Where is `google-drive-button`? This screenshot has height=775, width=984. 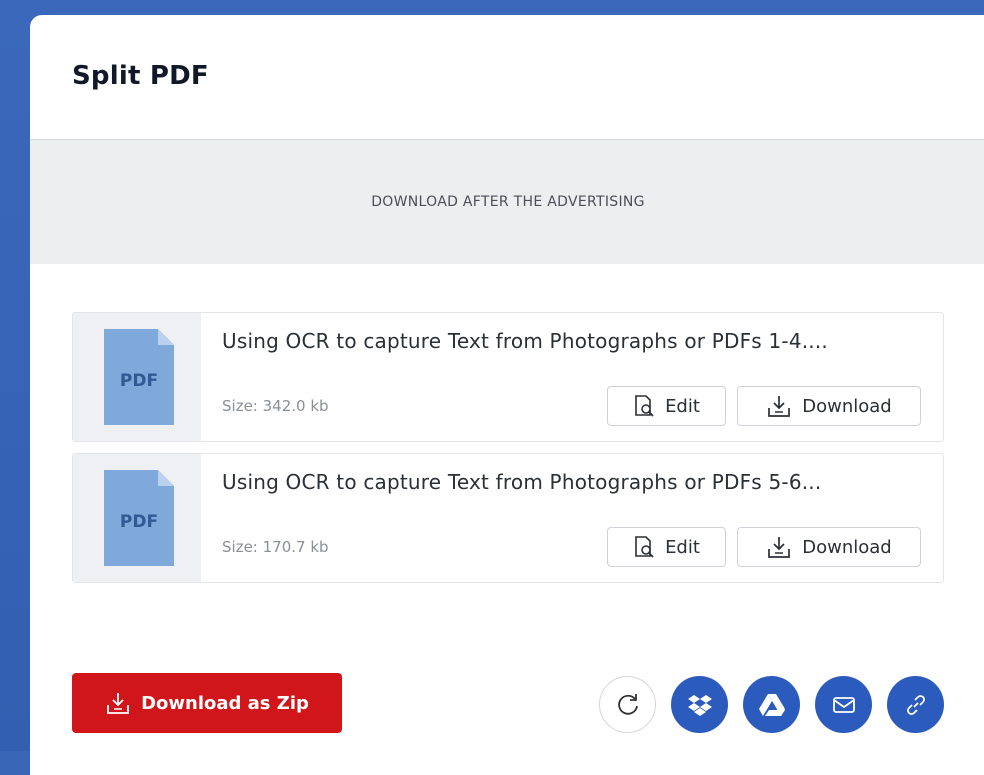
google-drive-button is located at coordinates (771, 704).